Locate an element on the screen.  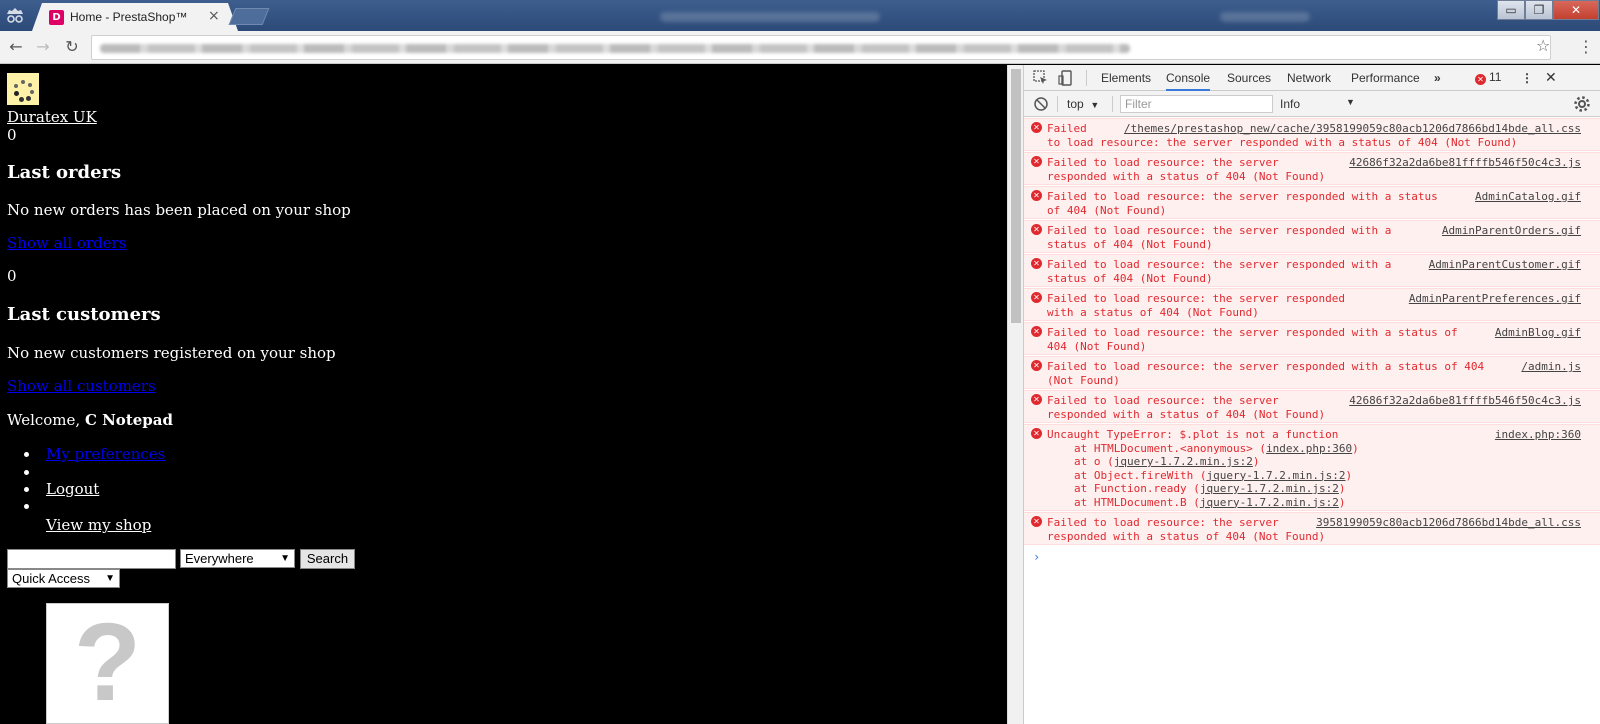
minimize-button: ▭ is located at coordinates (1511, 10).